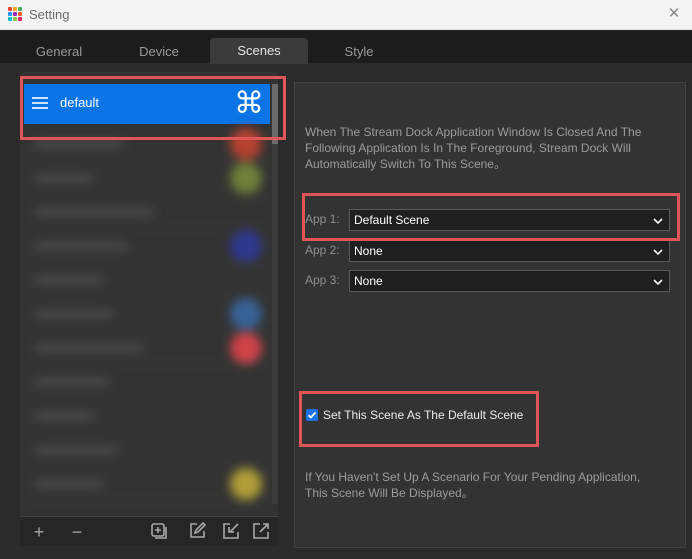 This screenshot has width=692, height=559. I want to click on tab-scenes: Scenes, so click(259, 51).